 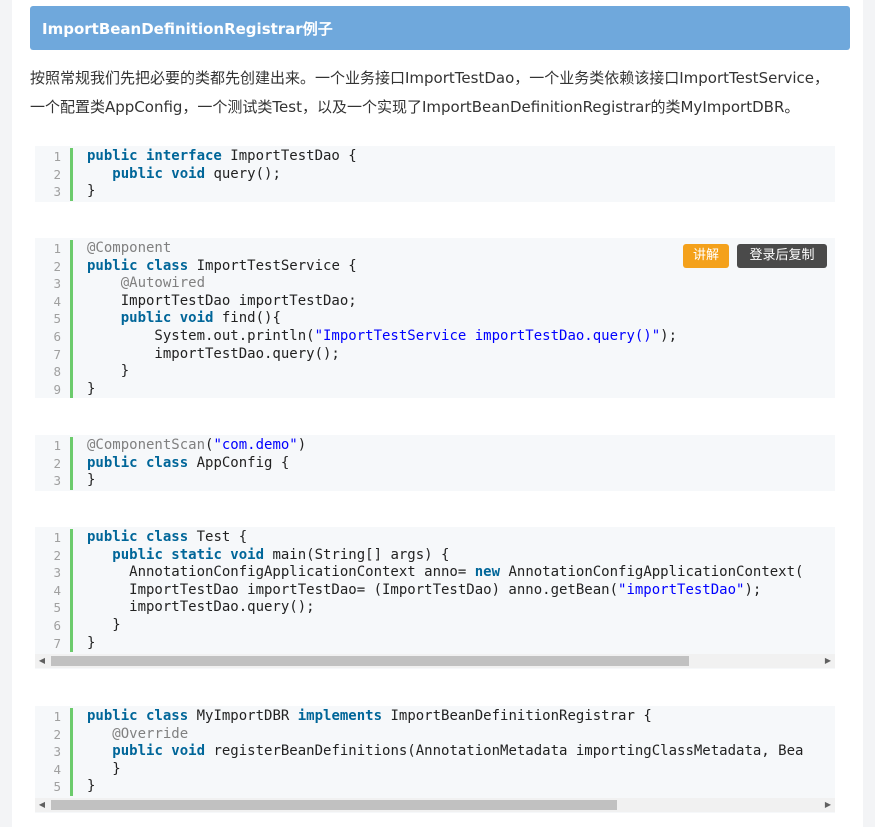 What do you see at coordinates (243, 173) in the screenshot?
I see `code-text: query();` at bounding box center [243, 173].